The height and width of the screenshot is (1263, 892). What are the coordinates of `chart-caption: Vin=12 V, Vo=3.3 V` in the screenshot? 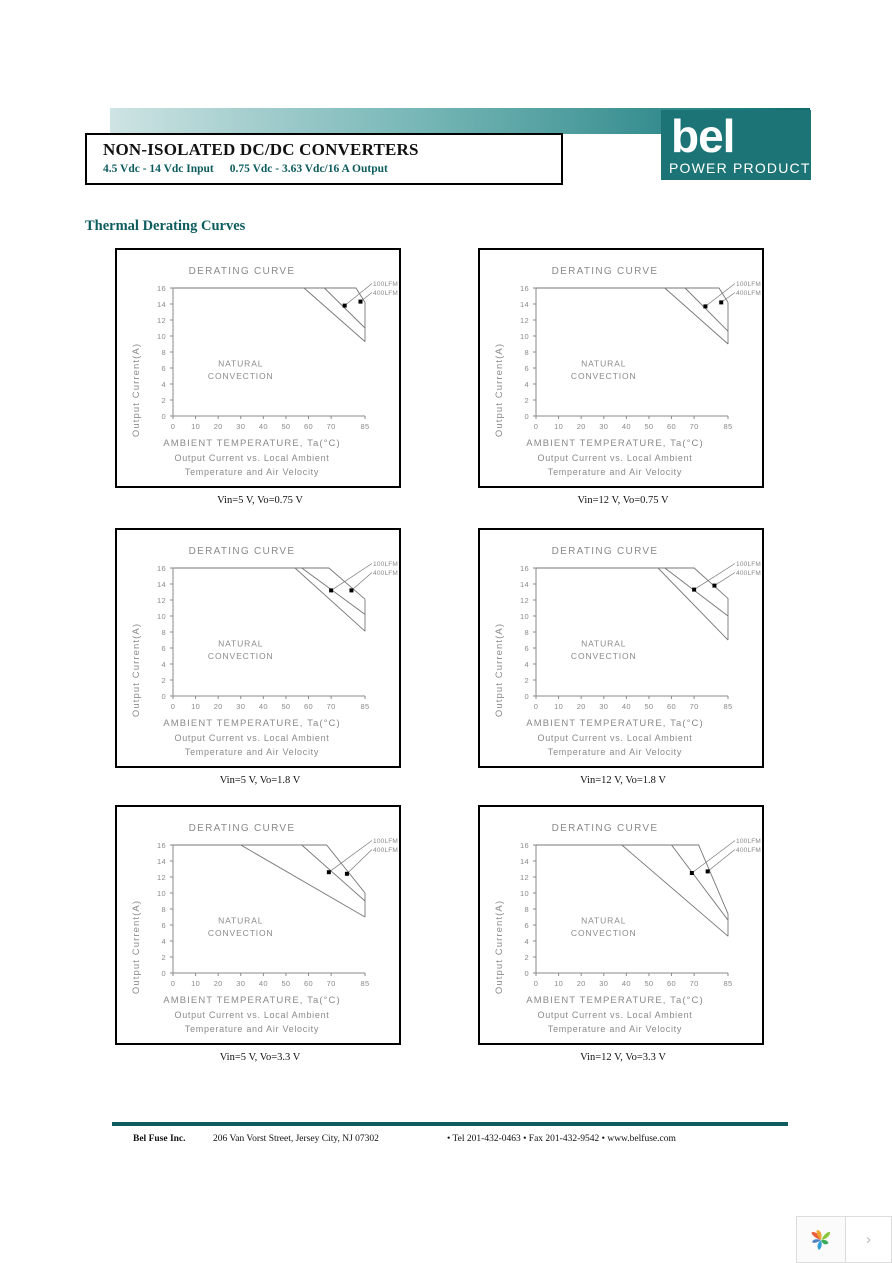 It's located at (623, 1057).